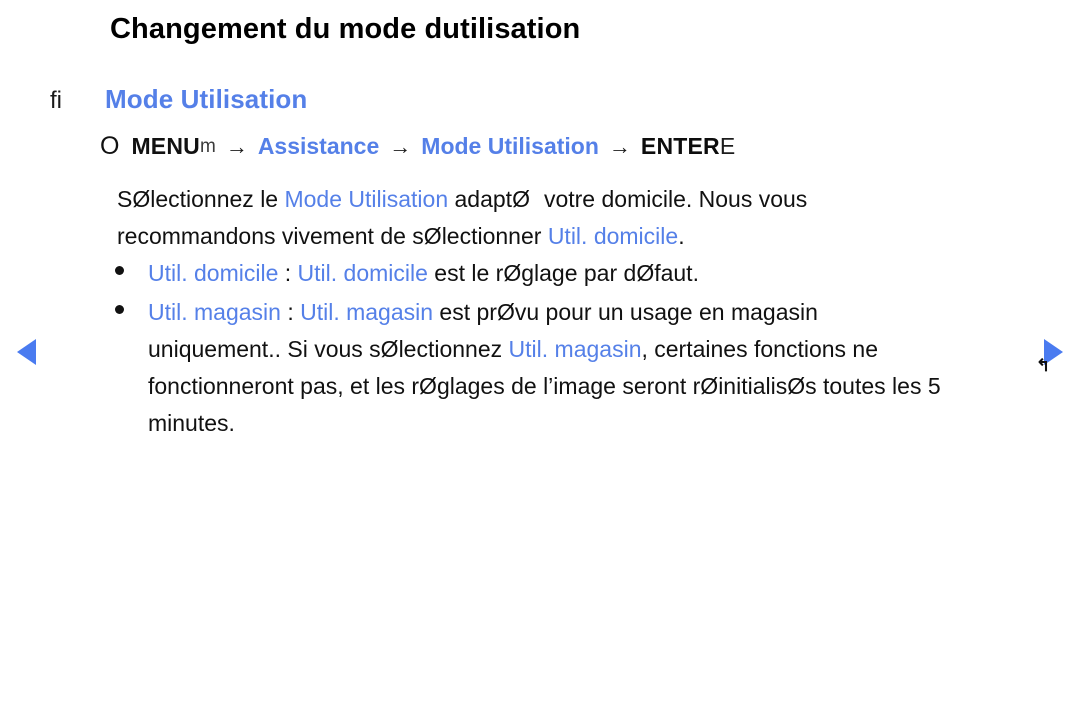 This screenshot has width=1080, height=705. Describe the element at coordinates (201, 199) in the screenshot. I see `intro-text-a: SØlectionnez le` at that location.